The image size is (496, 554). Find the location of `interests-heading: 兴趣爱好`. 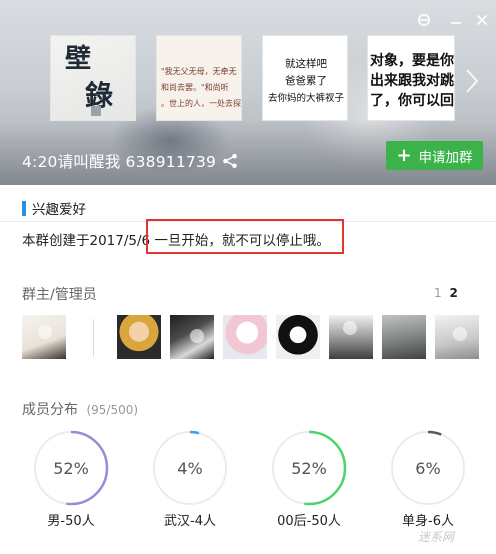

interests-heading: 兴趣爱好 is located at coordinates (54, 208).